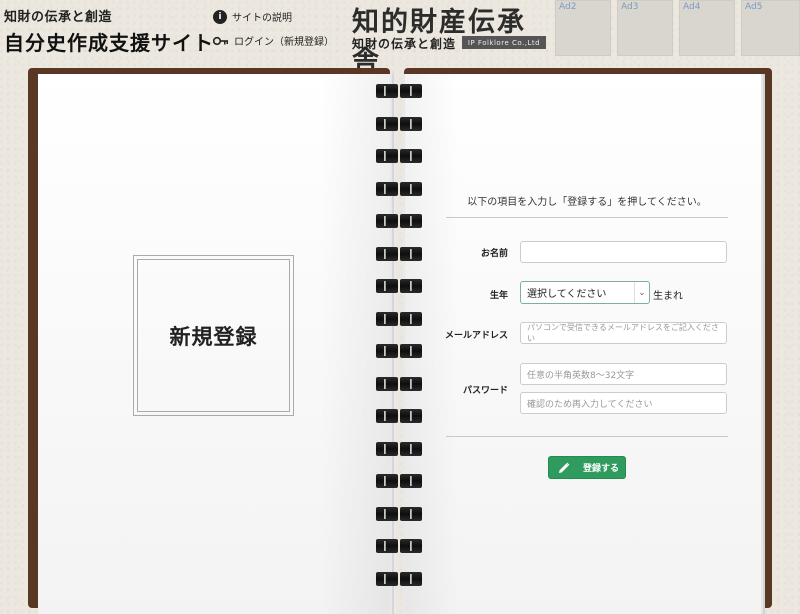  What do you see at coordinates (770, 28) in the screenshot?
I see `ad-slot-5: Ad5` at bounding box center [770, 28].